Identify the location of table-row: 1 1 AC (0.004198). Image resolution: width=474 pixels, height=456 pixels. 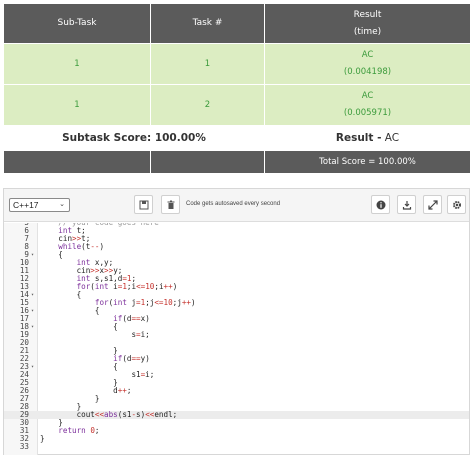
(237, 64).